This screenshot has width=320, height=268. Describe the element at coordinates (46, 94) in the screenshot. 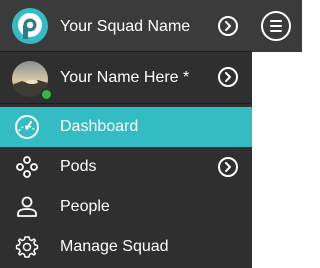

I see `online-status-indicator` at that location.